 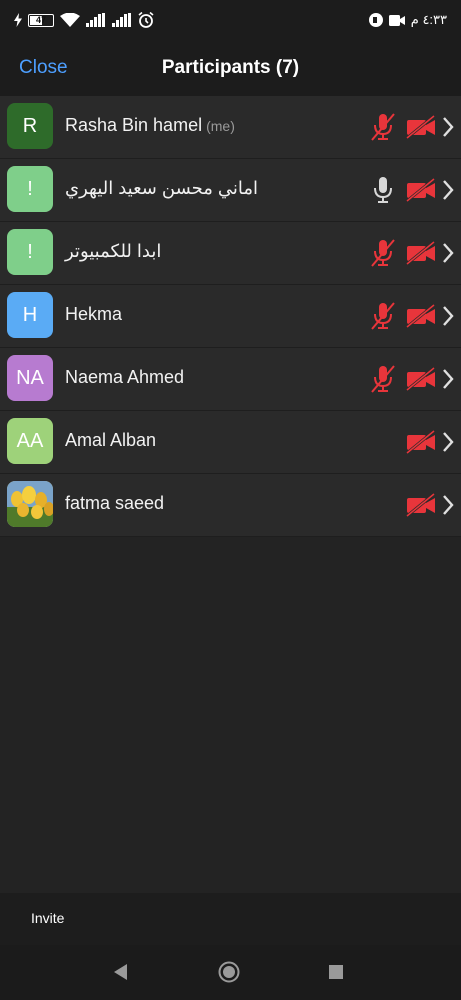 I want to click on participant-row: NA Naema Ahmed, so click(x=230, y=379).